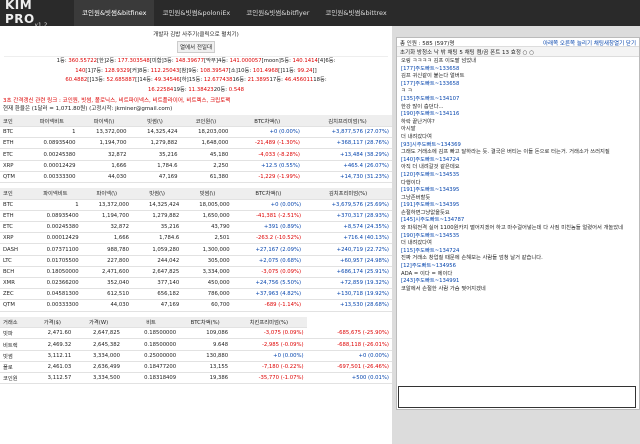 This screenshot has height=444, width=640. I want to click on table-header: 거래소 가격($) 가격(W) 비트 BTC차액(%) 치킨프리미엄(%), so click(196, 322).